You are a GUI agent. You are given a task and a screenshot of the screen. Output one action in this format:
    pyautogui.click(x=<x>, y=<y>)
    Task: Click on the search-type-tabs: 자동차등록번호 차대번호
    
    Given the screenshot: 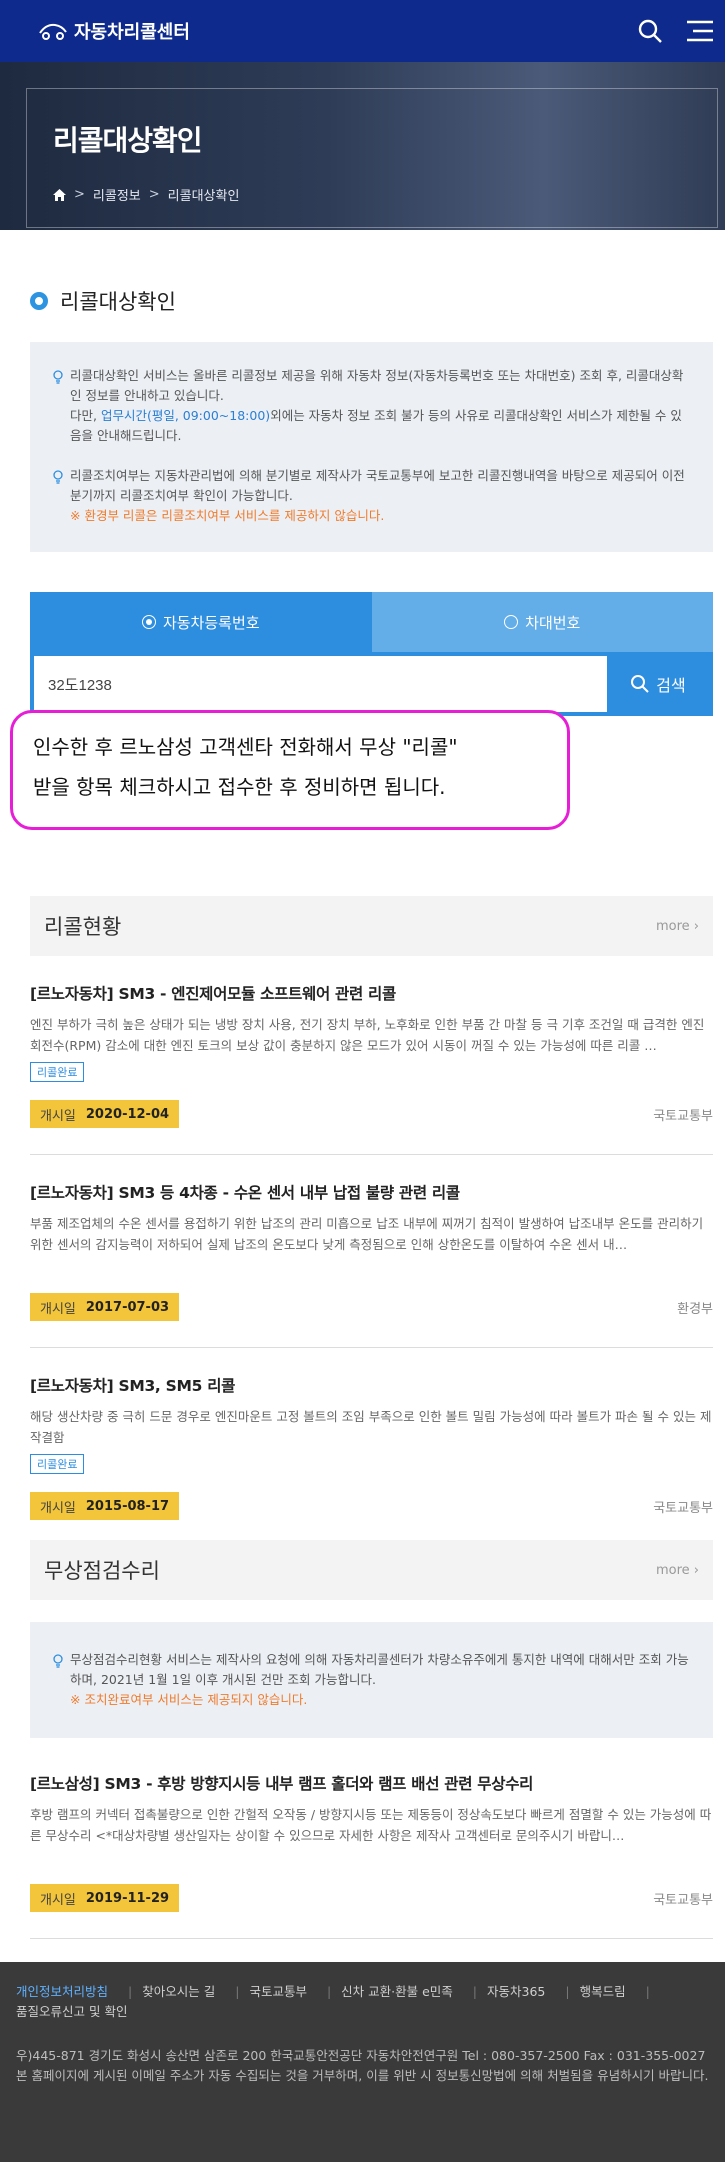 What is the action you would take?
    pyautogui.click(x=371, y=622)
    